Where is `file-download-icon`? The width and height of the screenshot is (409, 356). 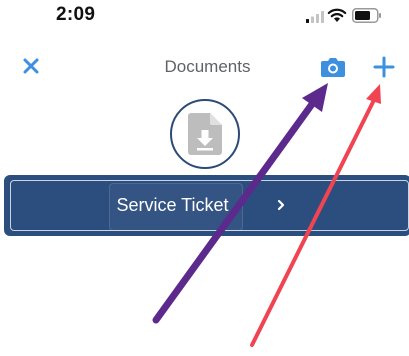 file-download-icon is located at coordinates (205, 134).